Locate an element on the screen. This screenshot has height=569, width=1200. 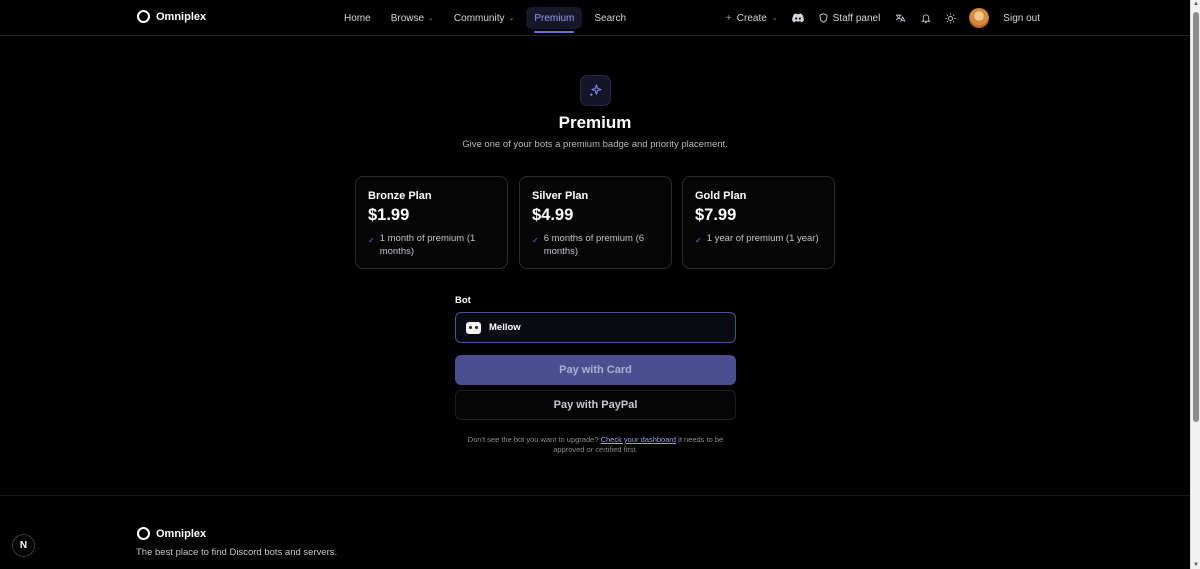
language-icon is located at coordinates (900, 18).